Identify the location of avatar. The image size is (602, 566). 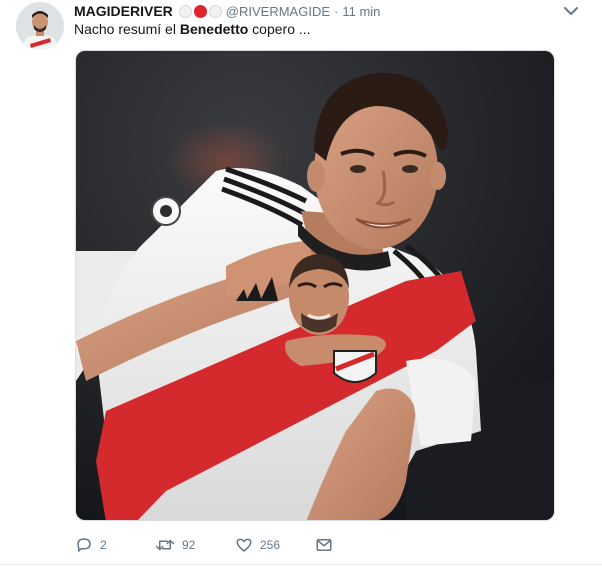
(40, 26).